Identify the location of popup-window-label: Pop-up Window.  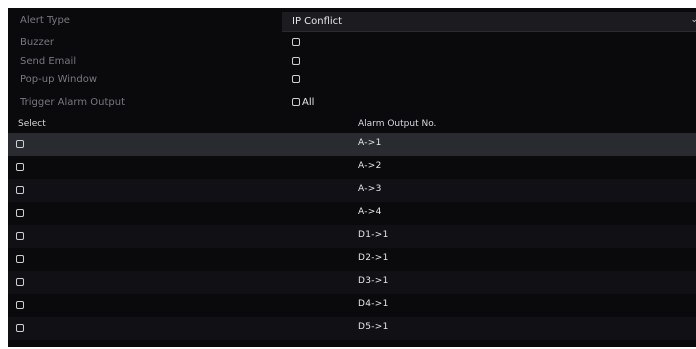
(59, 79).